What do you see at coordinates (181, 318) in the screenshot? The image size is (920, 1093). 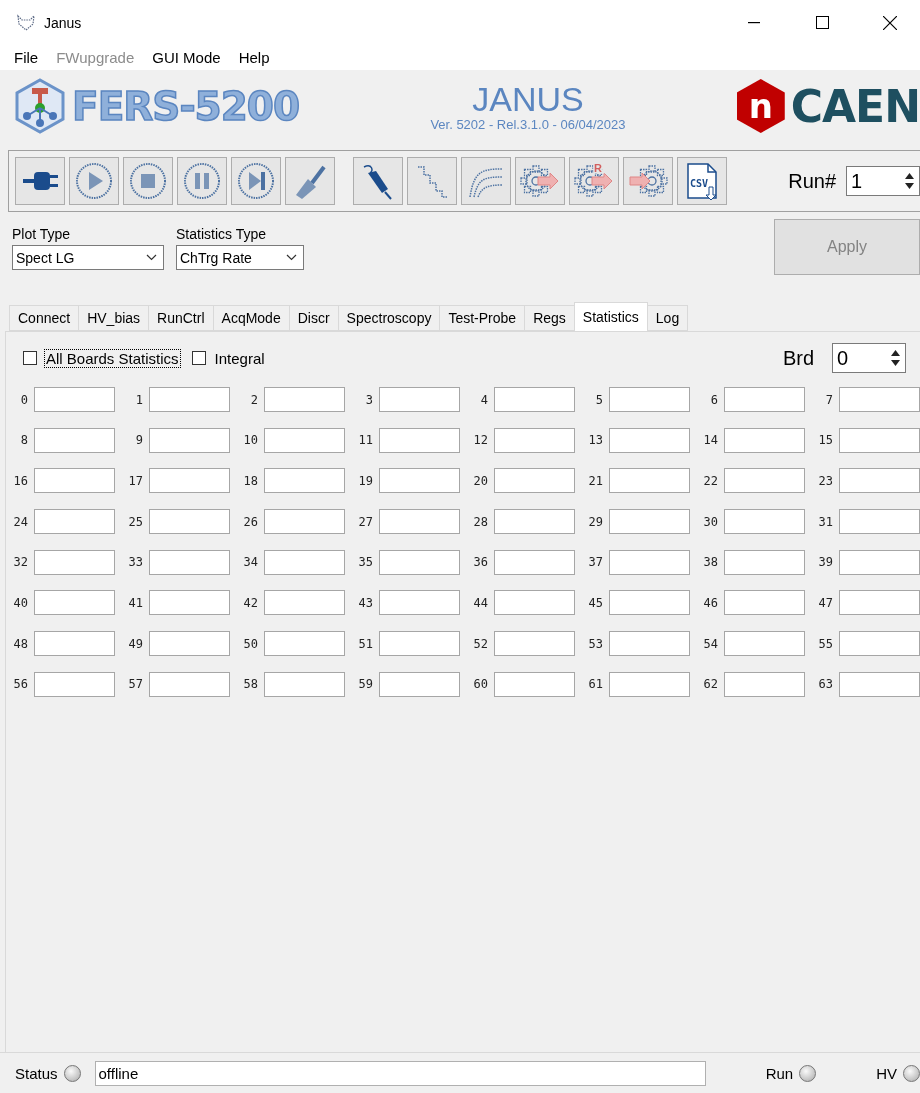 I see `tab: RunCtrl` at bounding box center [181, 318].